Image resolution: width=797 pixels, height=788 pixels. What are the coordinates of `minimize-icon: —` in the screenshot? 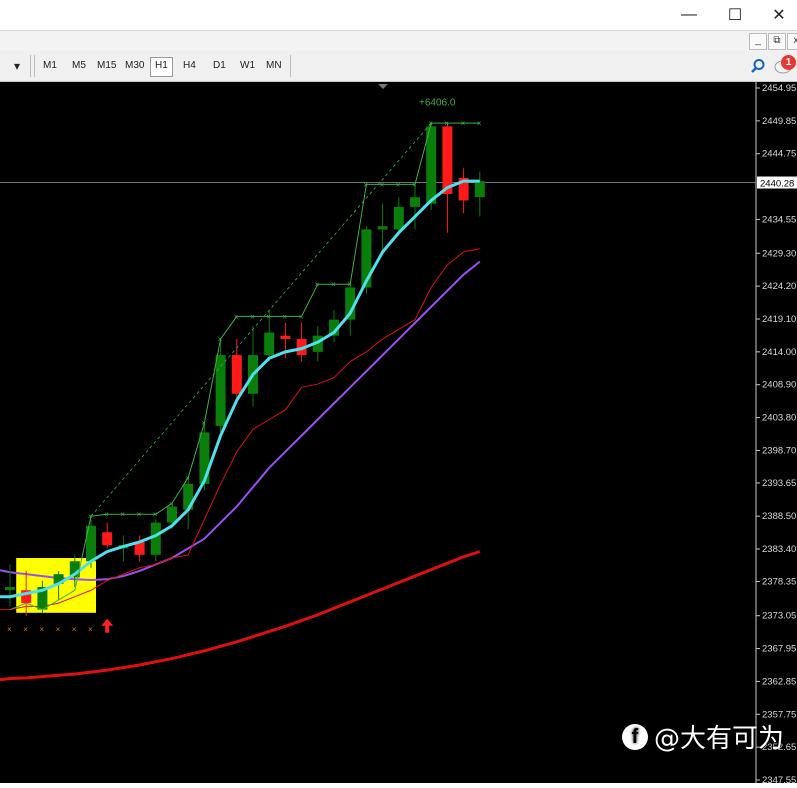 It's located at (689, 14).